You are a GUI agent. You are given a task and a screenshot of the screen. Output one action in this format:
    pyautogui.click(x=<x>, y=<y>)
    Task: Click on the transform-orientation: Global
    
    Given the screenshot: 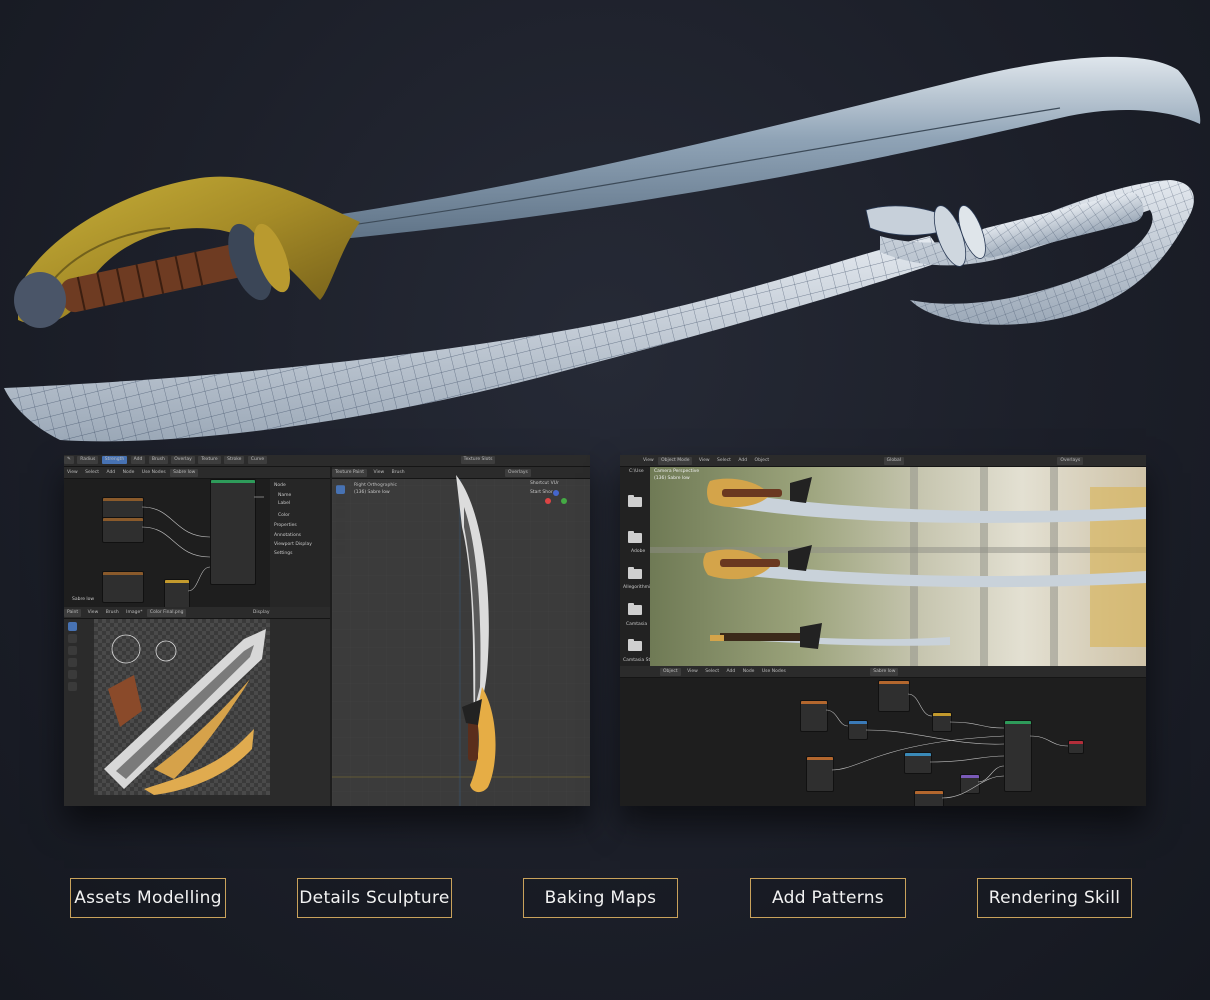 What is the action you would take?
    pyautogui.click(x=893, y=461)
    